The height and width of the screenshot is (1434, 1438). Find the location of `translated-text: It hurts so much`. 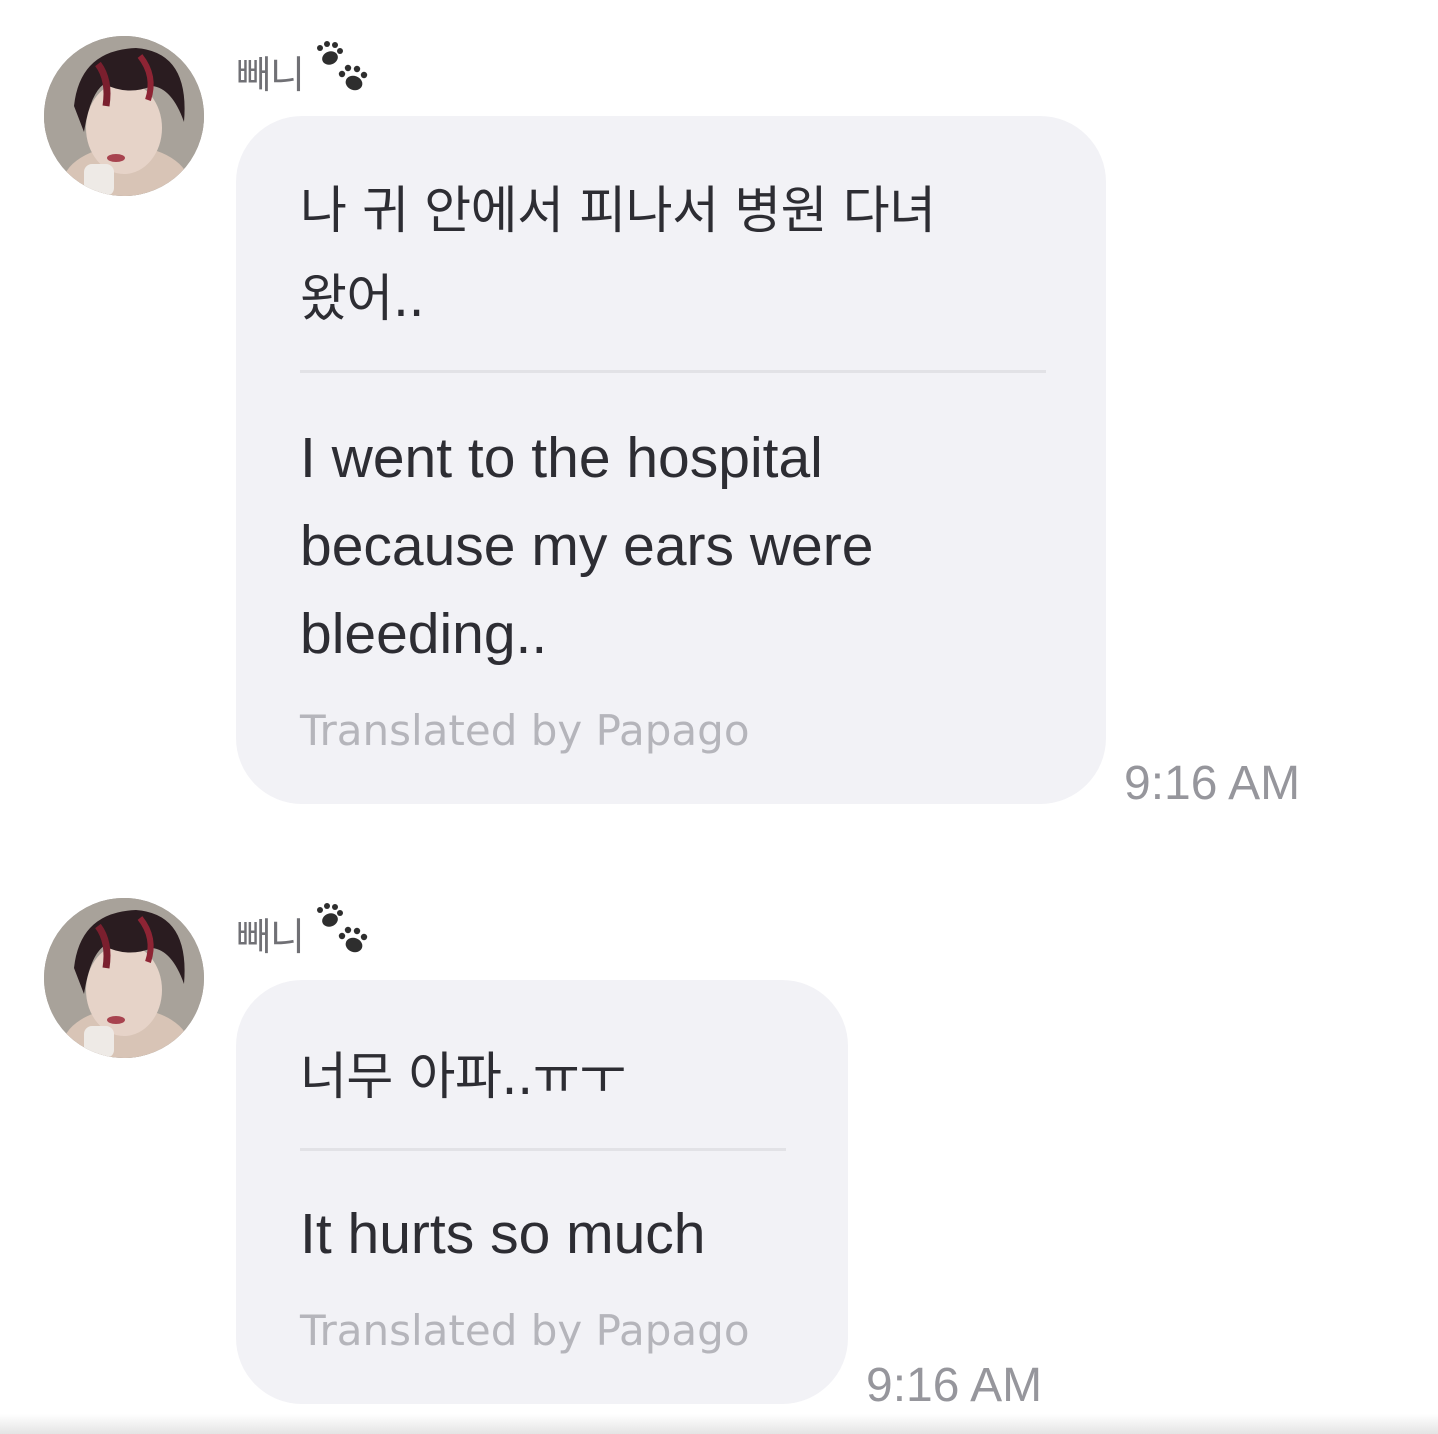

translated-text: It hurts so much is located at coordinates (503, 1234).